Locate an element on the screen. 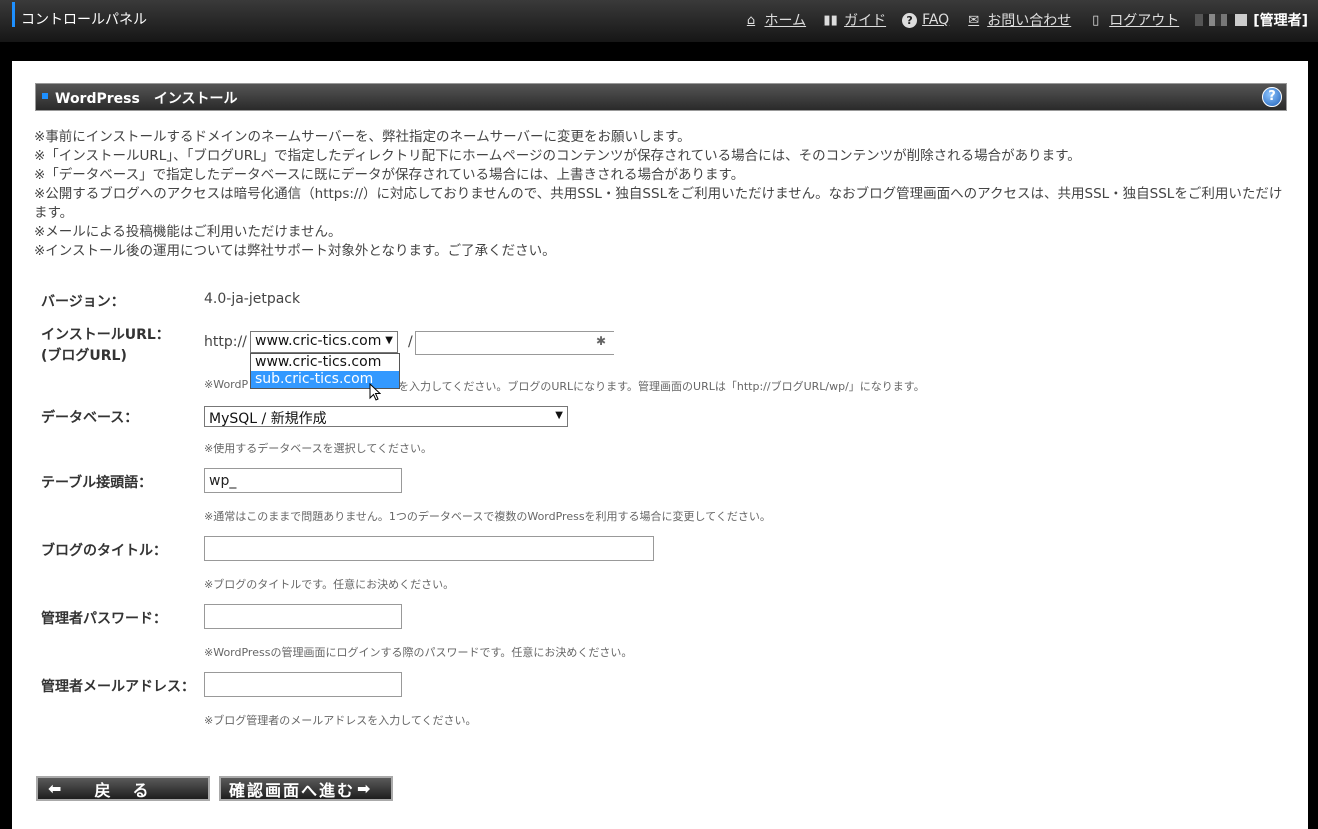 The width and height of the screenshot is (1318, 829). database-select-value: MySQL / 新規作成 is located at coordinates (268, 419).